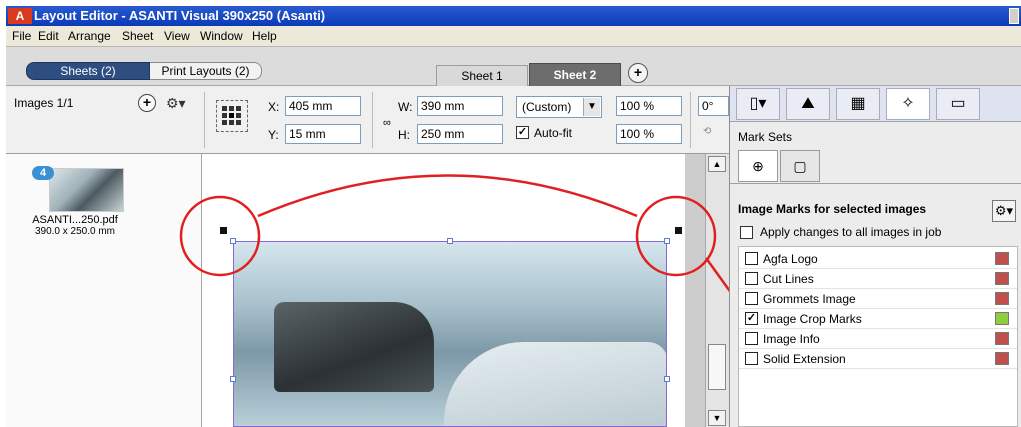 The image size is (1021, 427). Describe the element at coordinates (264, 36) in the screenshot. I see `menu-help: Help` at that location.